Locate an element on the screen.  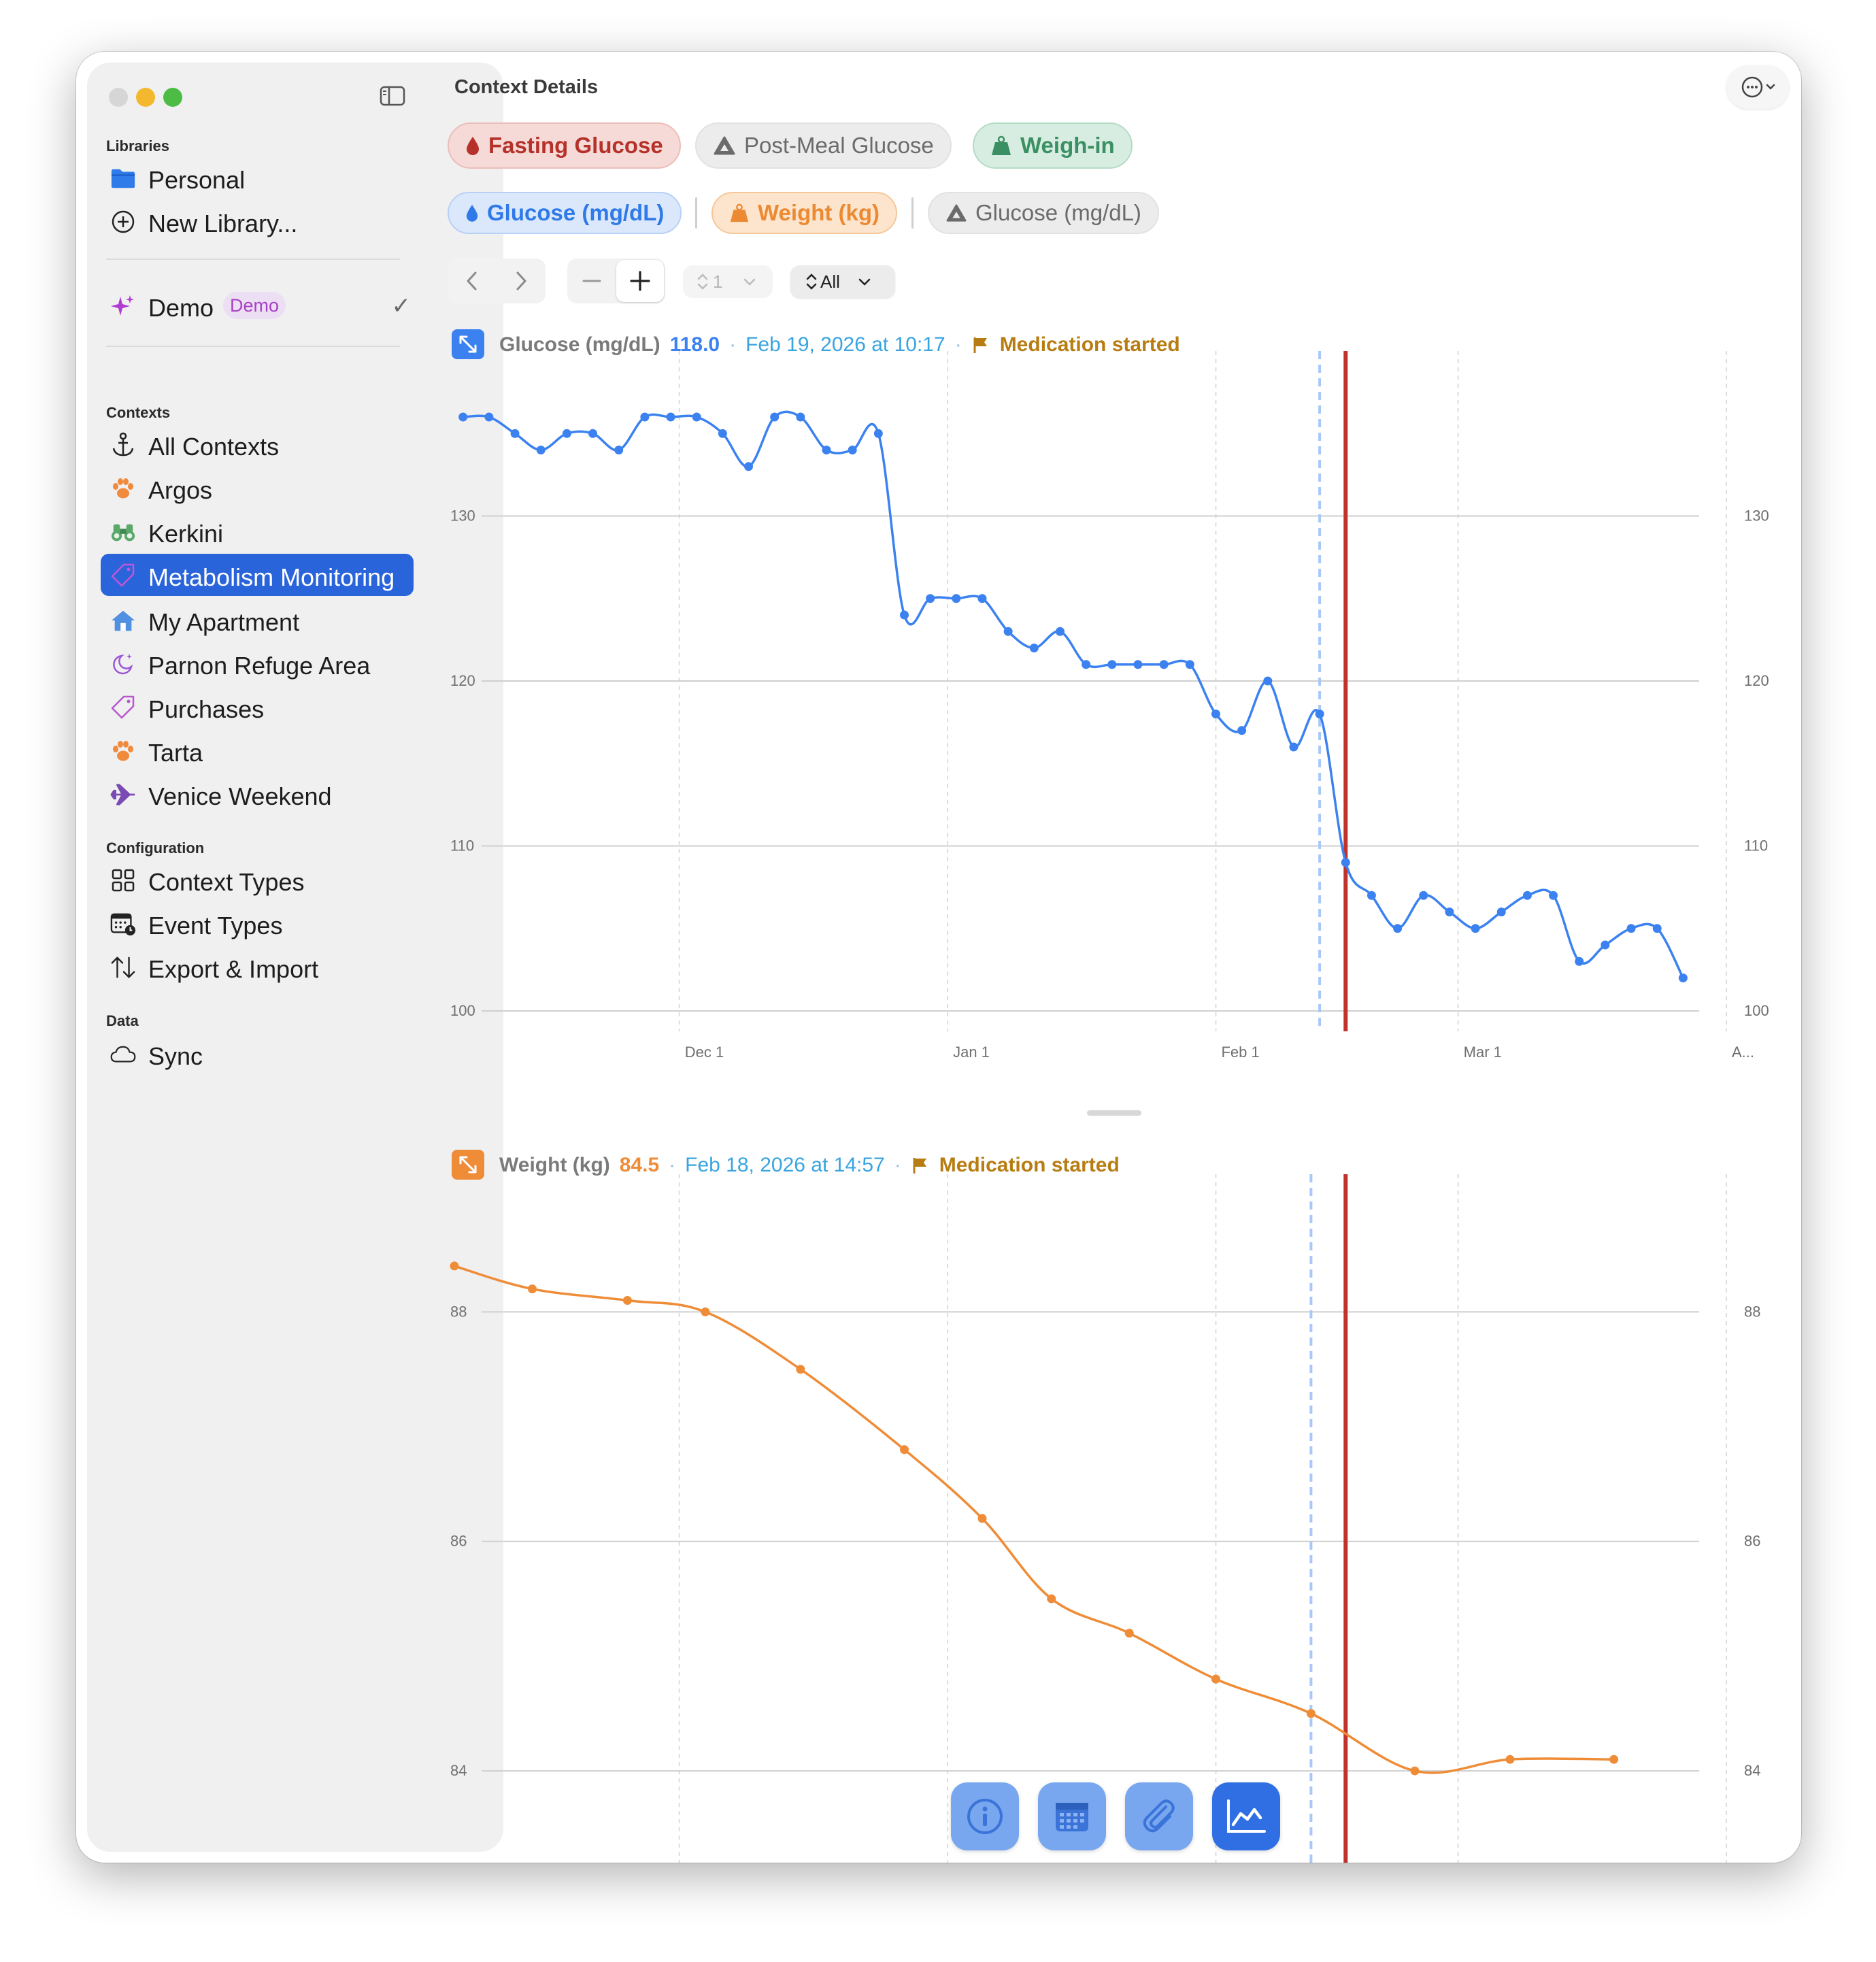
chart-value: 84.5 is located at coordinates (639, 1165).